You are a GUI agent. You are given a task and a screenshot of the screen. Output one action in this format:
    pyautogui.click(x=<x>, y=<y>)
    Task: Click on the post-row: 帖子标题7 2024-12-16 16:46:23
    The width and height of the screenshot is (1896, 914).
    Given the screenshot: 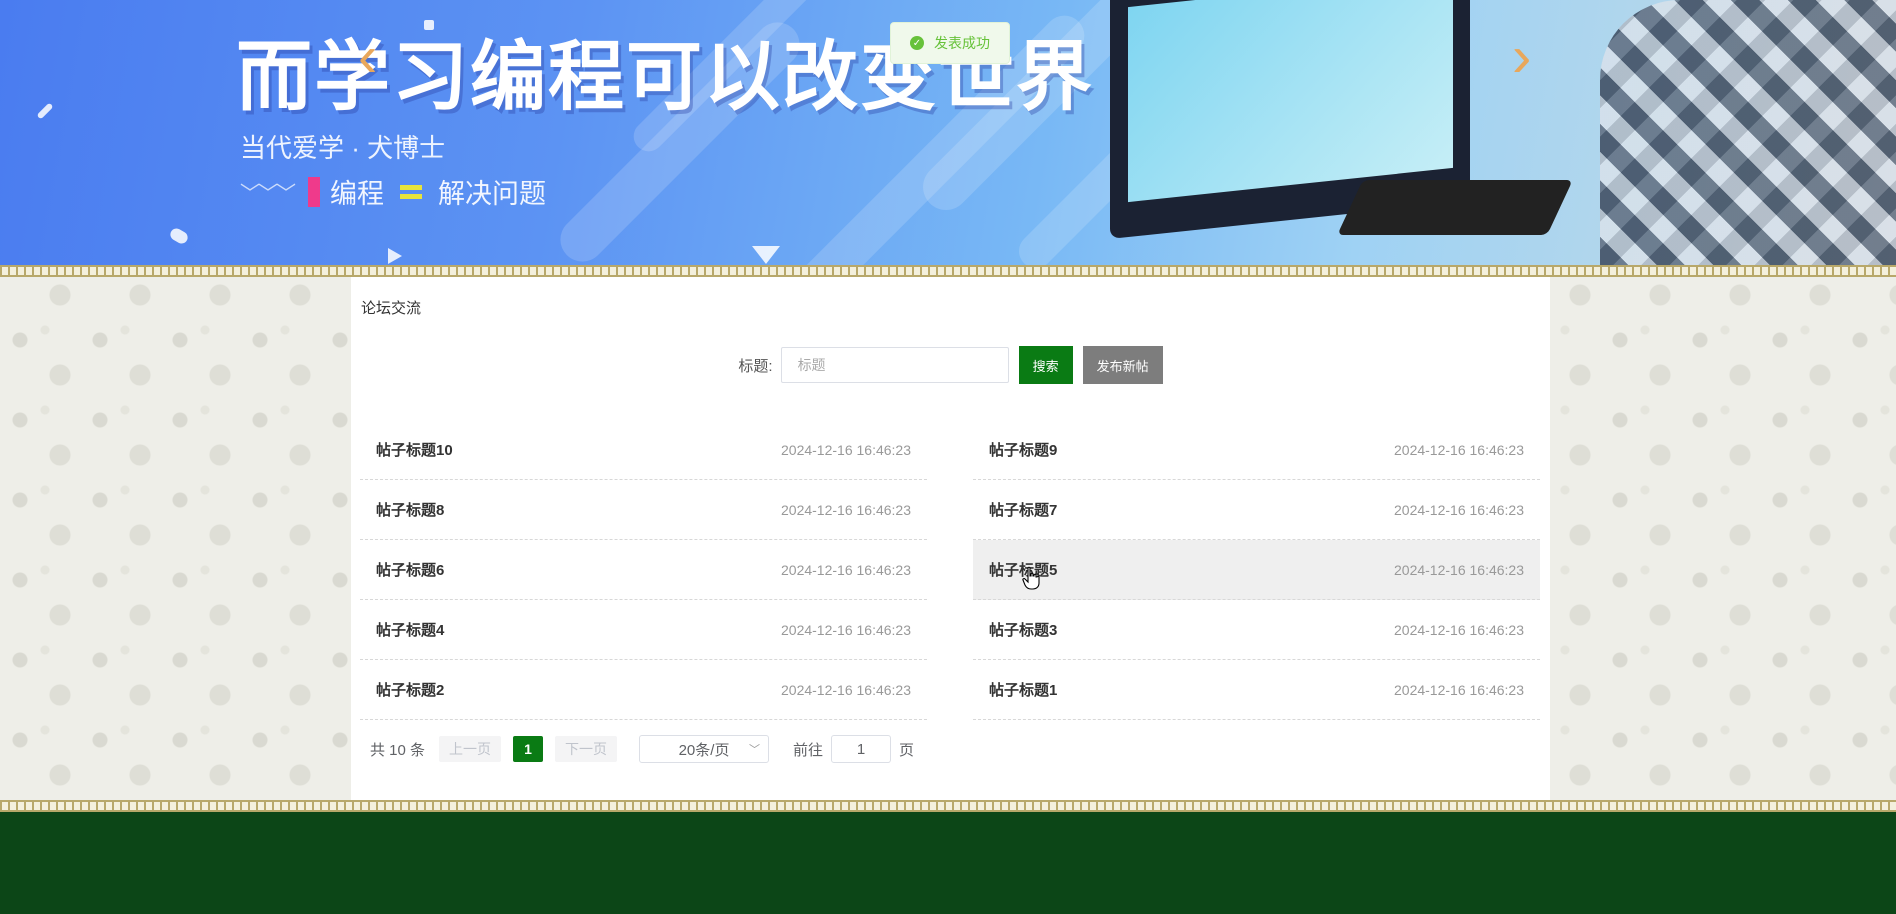 What is the action you would take?
    pyautogui.click(x=1256, y=510)
    